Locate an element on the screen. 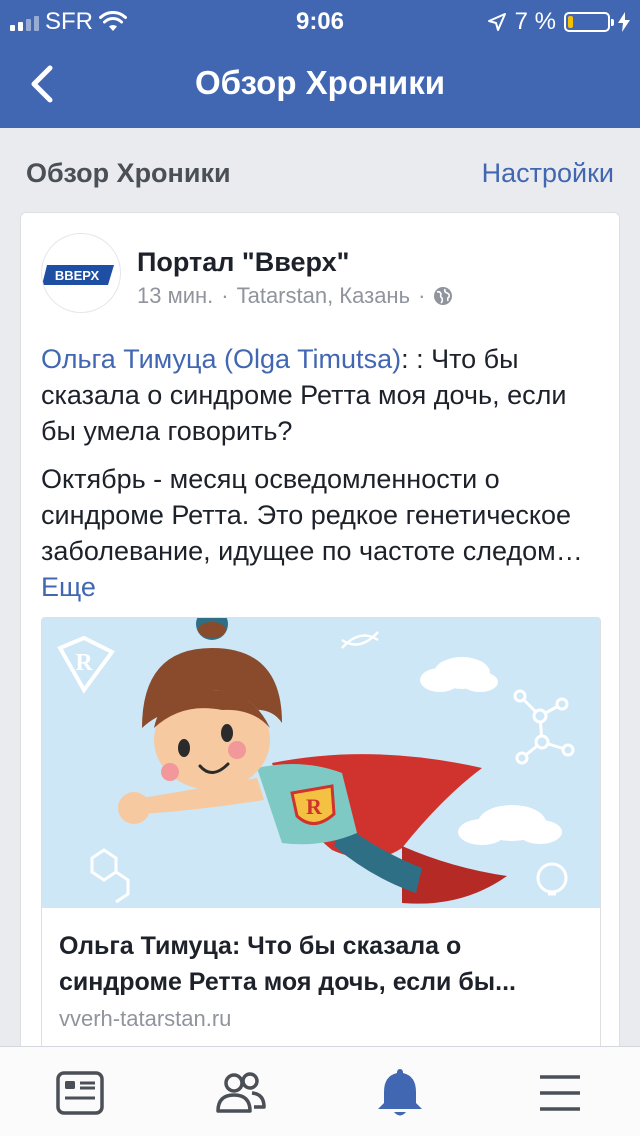 The width and height of the screenshot is (640, 1136). settings-link: Настройки is located at coordinates (548, 173).